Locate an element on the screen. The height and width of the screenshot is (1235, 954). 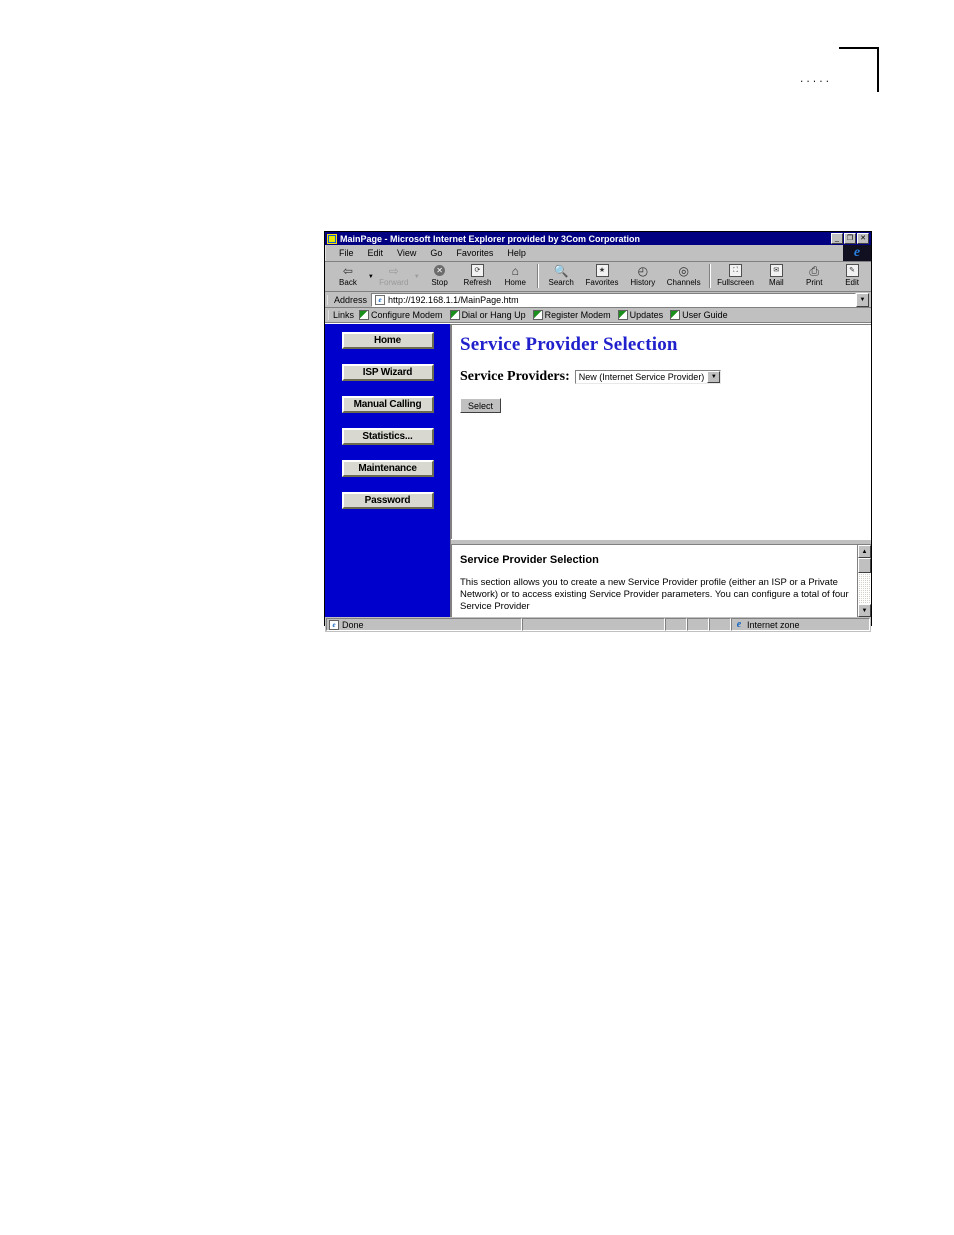
menu-item-edit: Edit is located at coordinates (376, 253).